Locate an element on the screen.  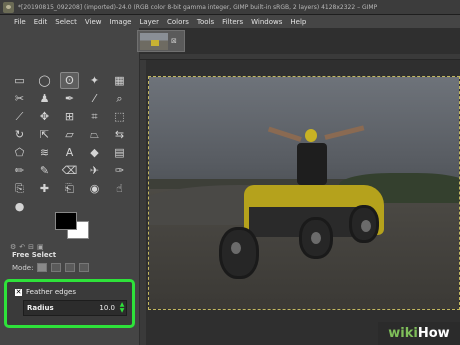
menu-image: Image is located at coordinates (121, 22).